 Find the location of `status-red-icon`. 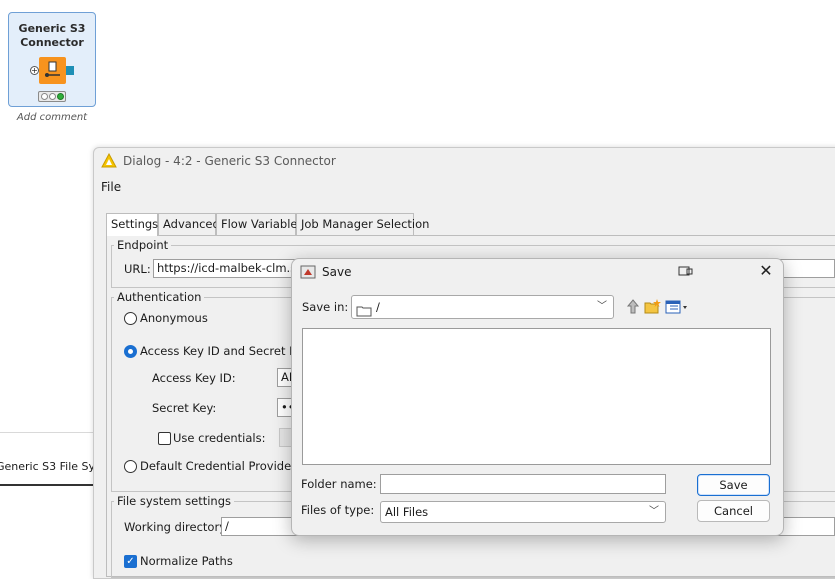

status-red-icon is located at coordinates (44, 96).